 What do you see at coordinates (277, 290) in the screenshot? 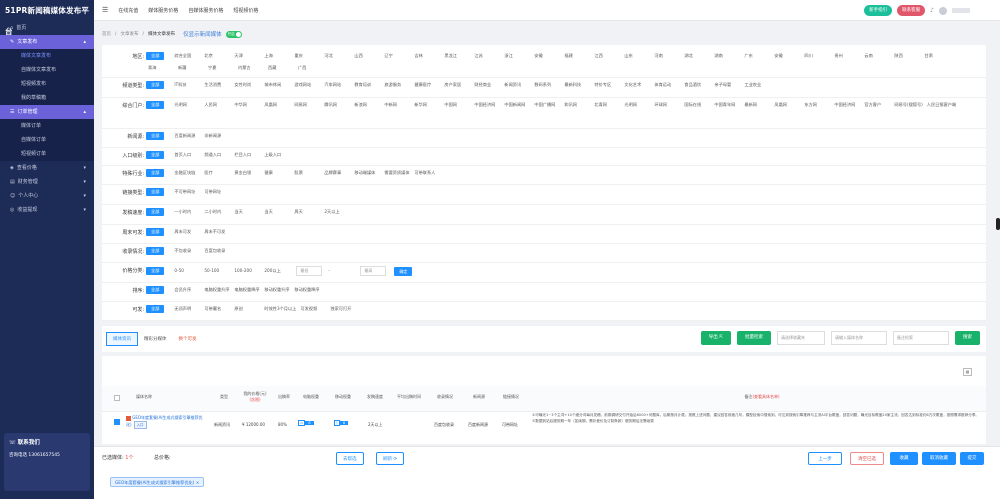
I see `filter-option: 移动权重升序` at bounding box center [277, 290].